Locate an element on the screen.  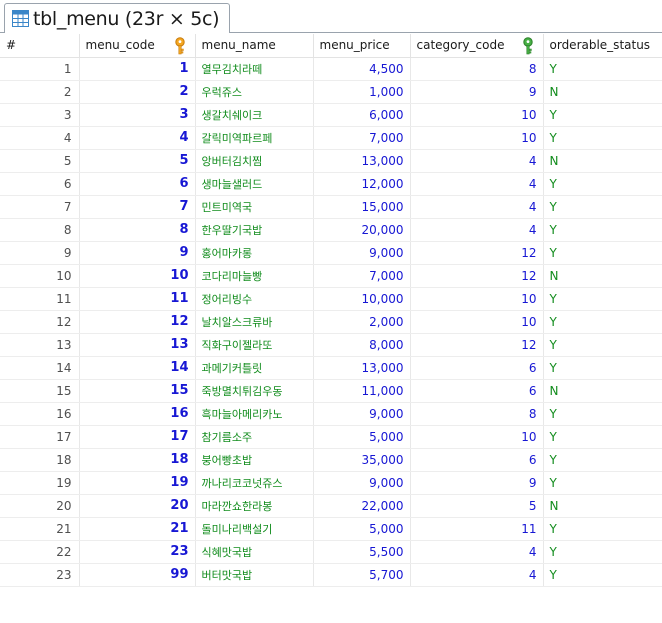
menu-code-cell: 13 is located at coordinates (137, 345).